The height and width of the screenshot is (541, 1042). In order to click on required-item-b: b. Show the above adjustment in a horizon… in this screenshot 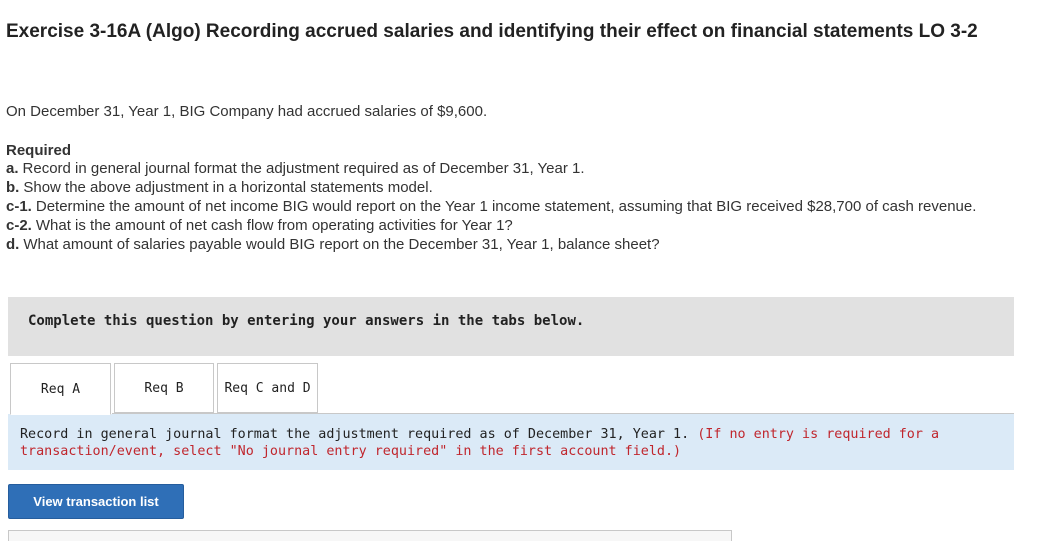, I will do `click(516, 187)`.